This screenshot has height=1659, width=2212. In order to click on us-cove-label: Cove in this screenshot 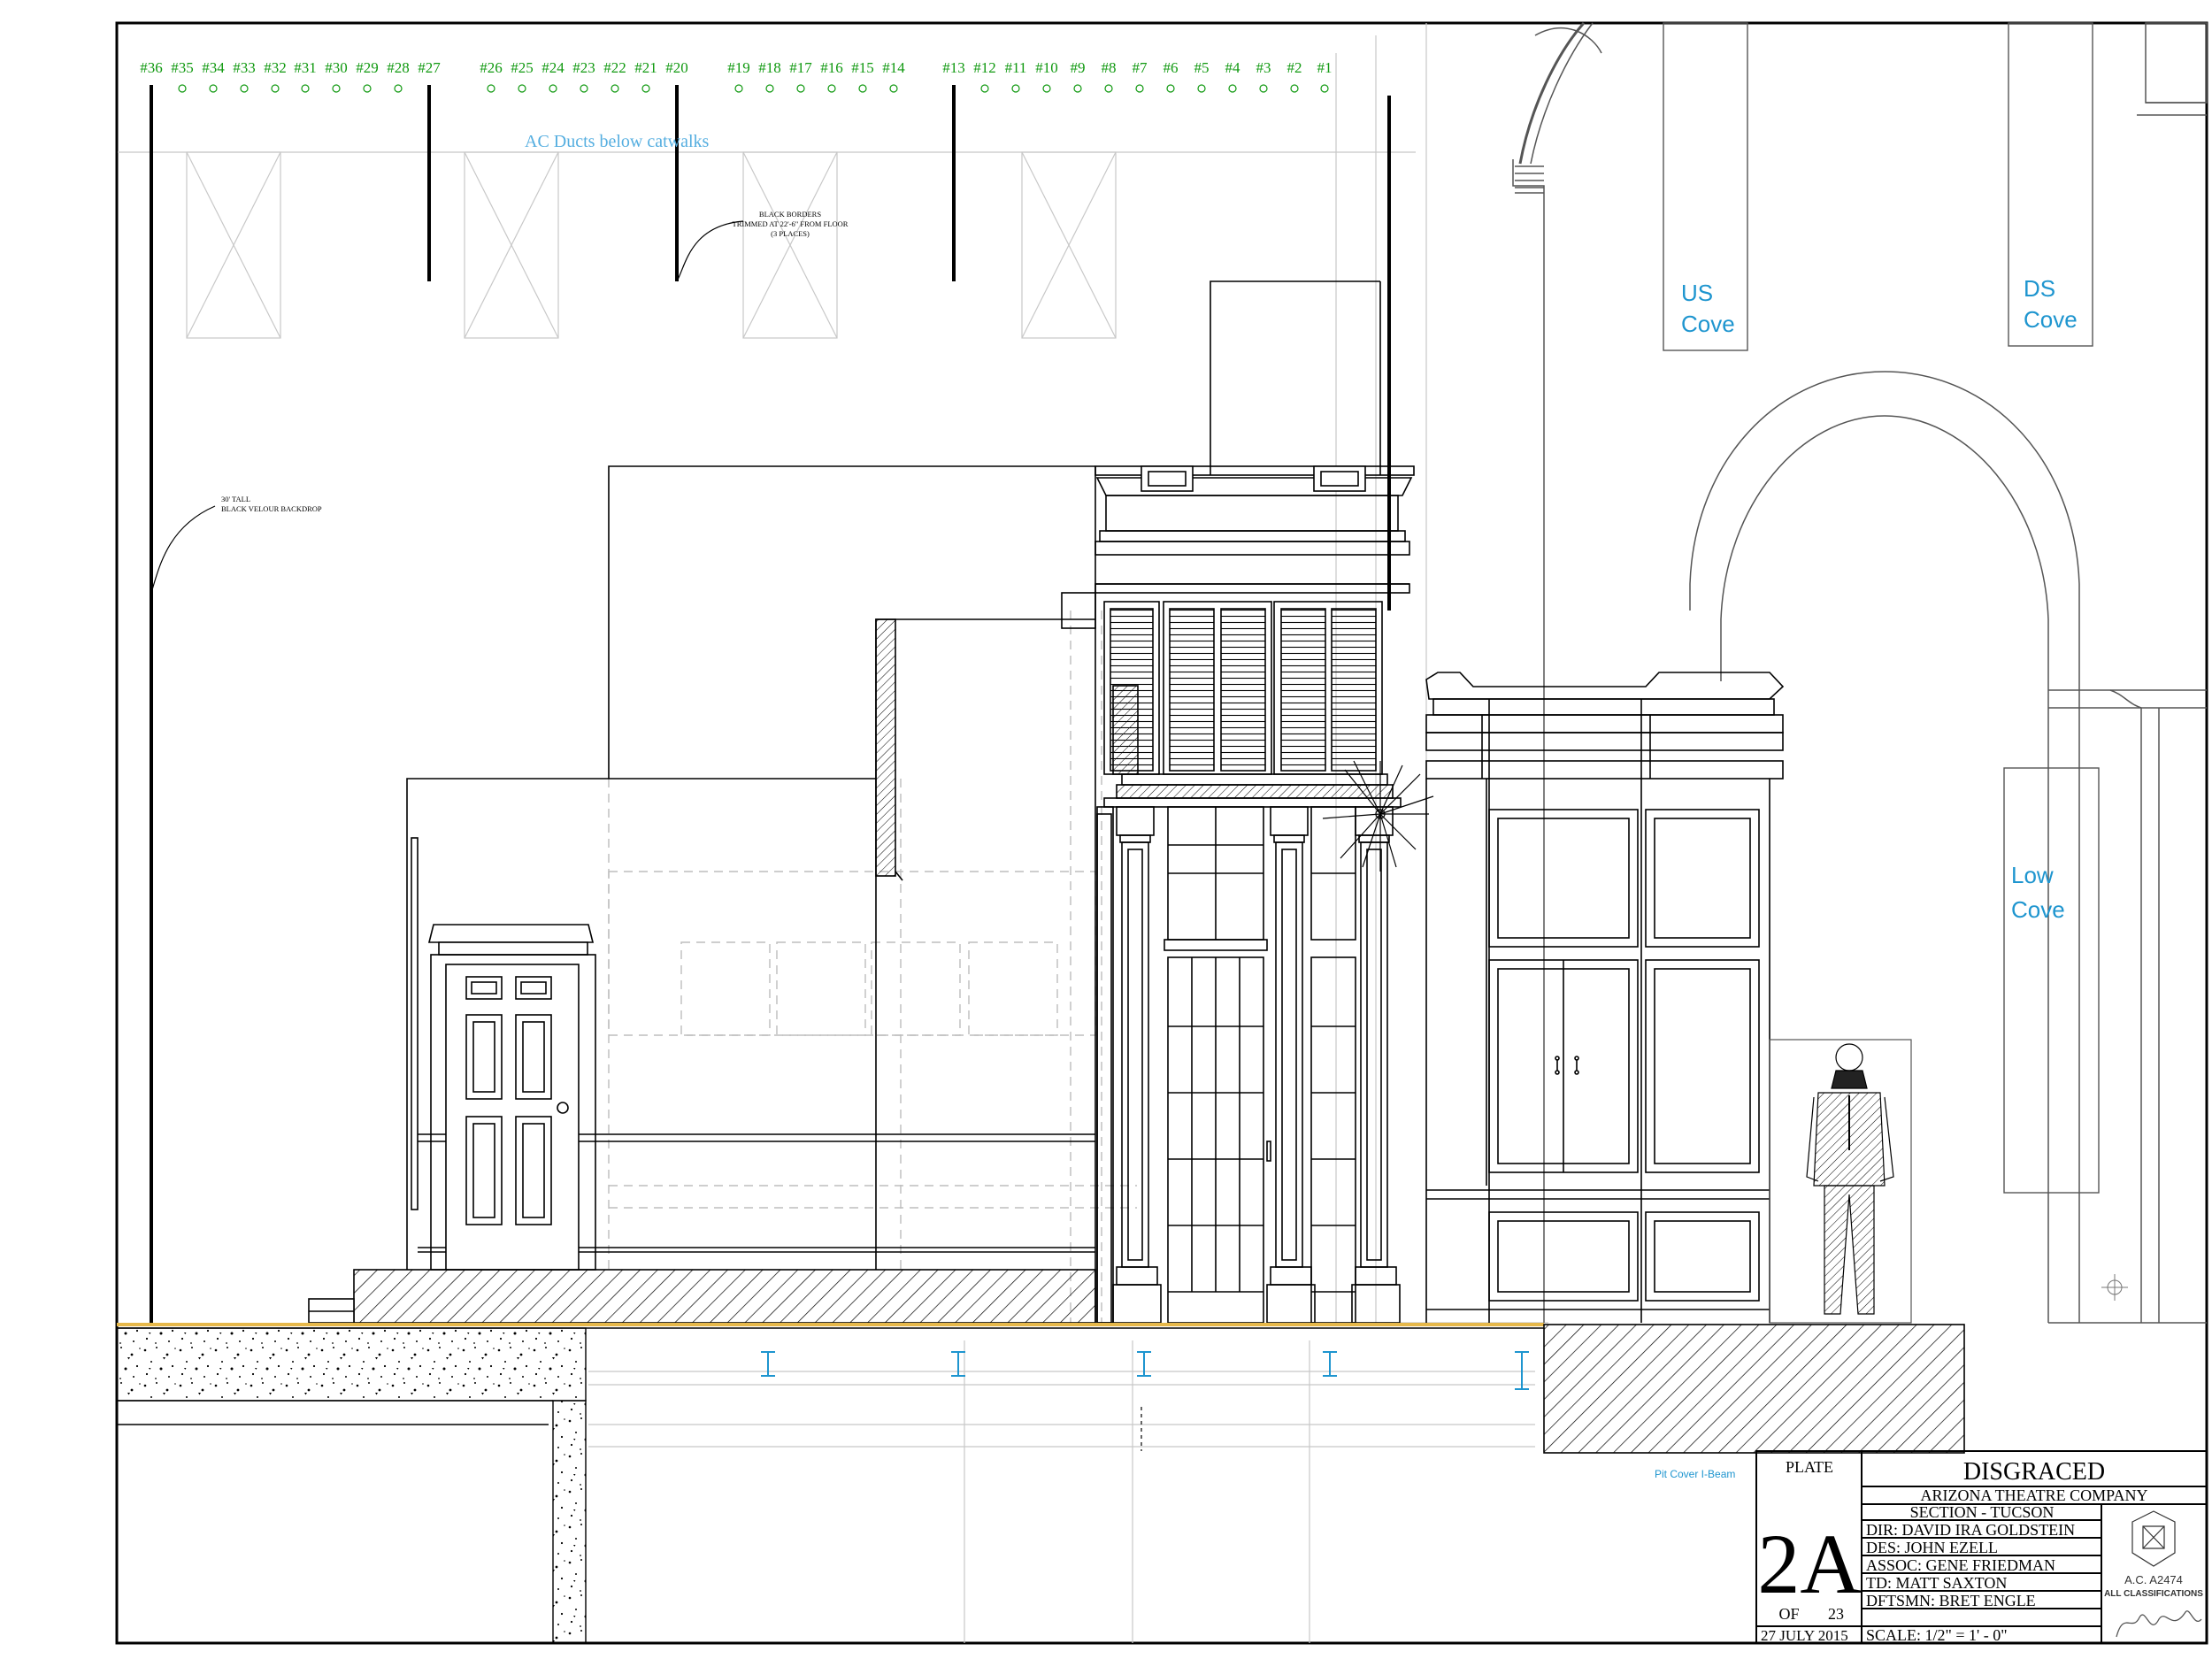, I will do `click(1708, 324)`.